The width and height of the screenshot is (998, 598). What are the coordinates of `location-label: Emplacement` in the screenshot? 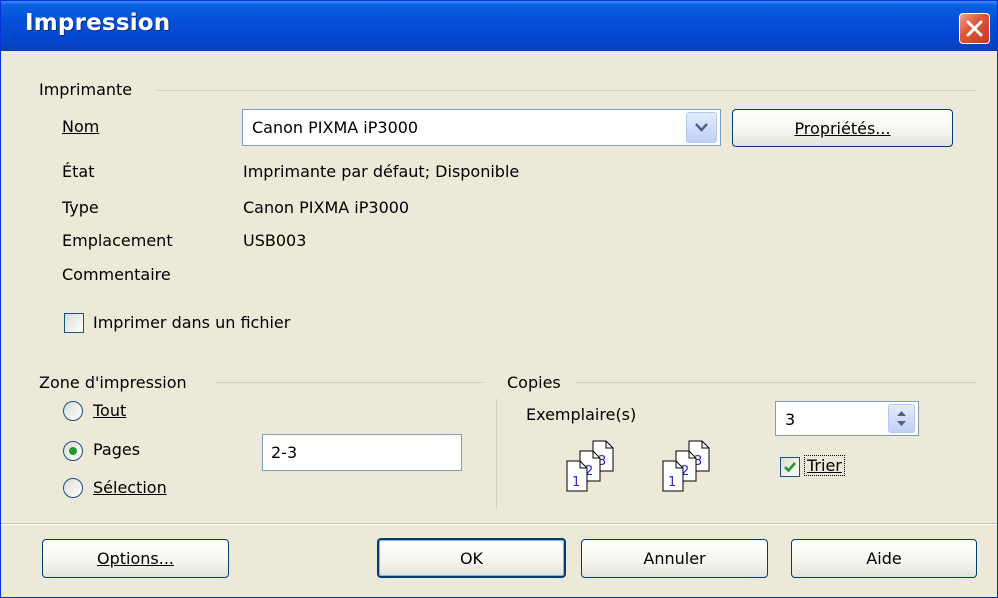 It's located at (117, 240).